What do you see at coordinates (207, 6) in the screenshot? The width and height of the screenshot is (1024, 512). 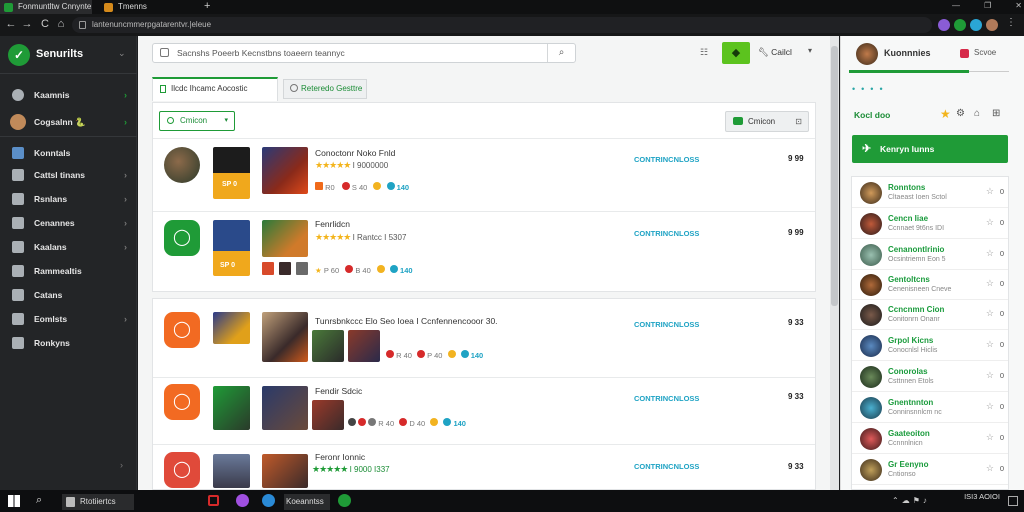 I see `new-tab-button: +` at bounding box center [207, 6].